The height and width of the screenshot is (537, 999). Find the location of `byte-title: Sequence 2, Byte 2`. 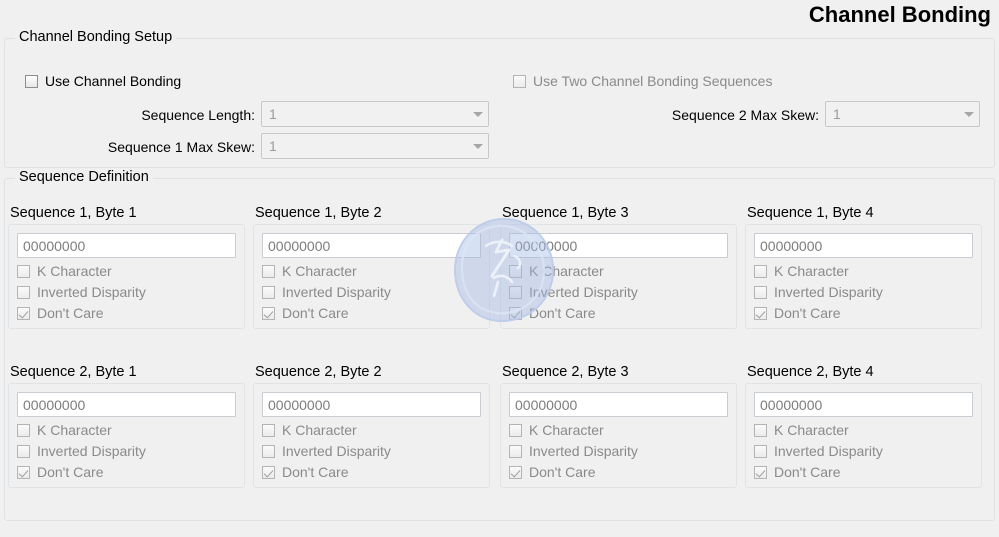

byte-title: Sequence 2, Byte 2 is located at coordinates (318, 372).